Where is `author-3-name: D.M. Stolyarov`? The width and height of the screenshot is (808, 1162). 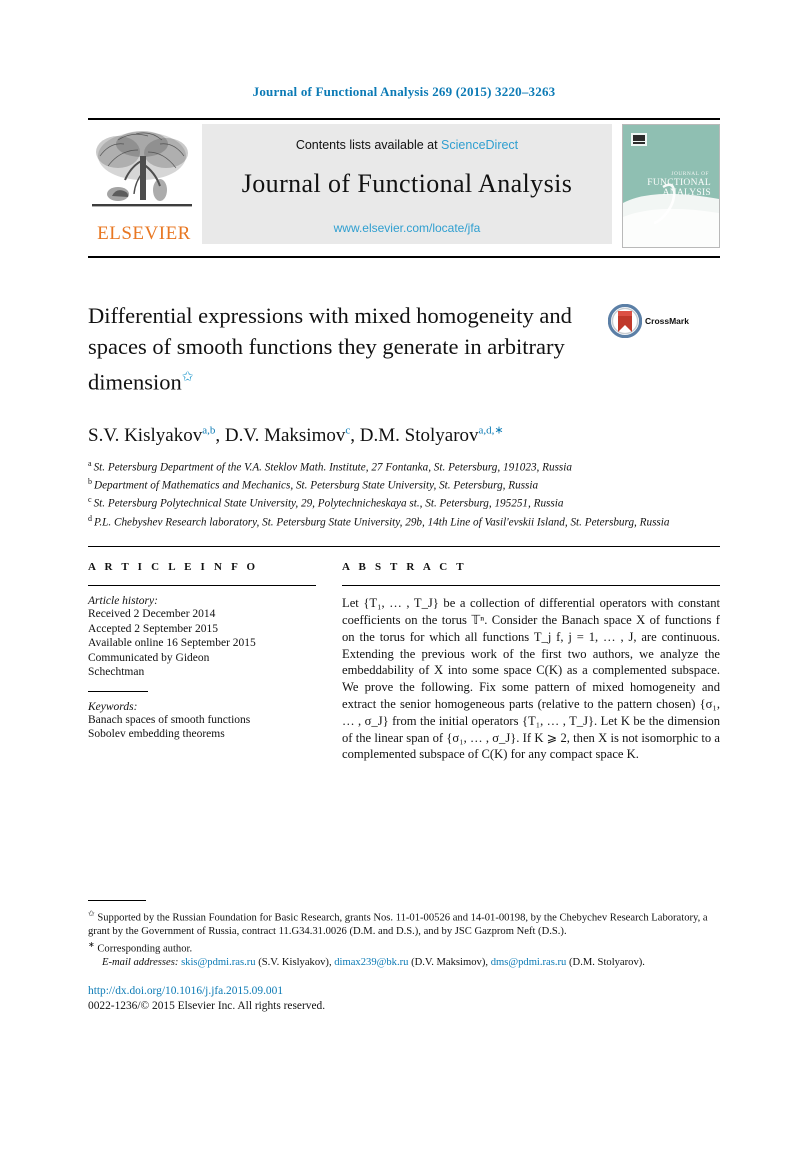 author-3-name: D.M. Stolyarov is located at coordinates (419, 435).